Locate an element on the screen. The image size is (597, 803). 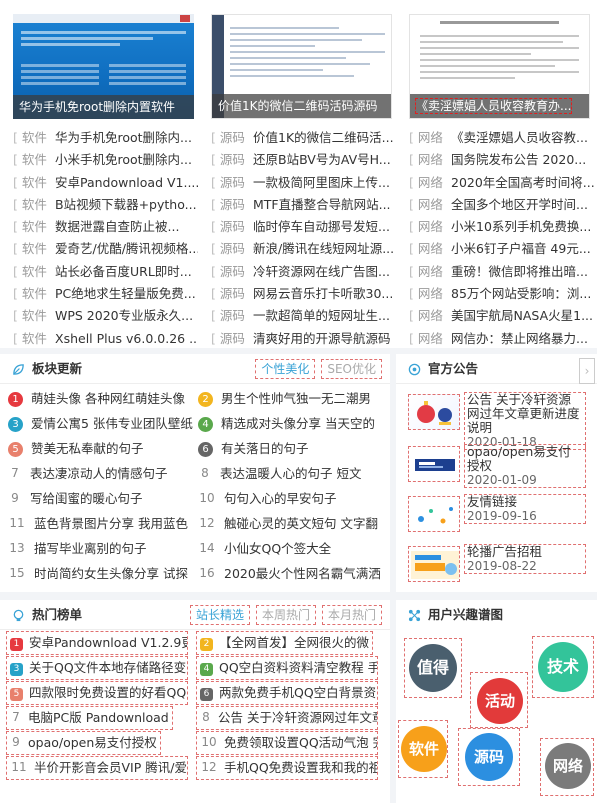
tab-month-hot: 本月热门 is located at coordinates (351, 615).